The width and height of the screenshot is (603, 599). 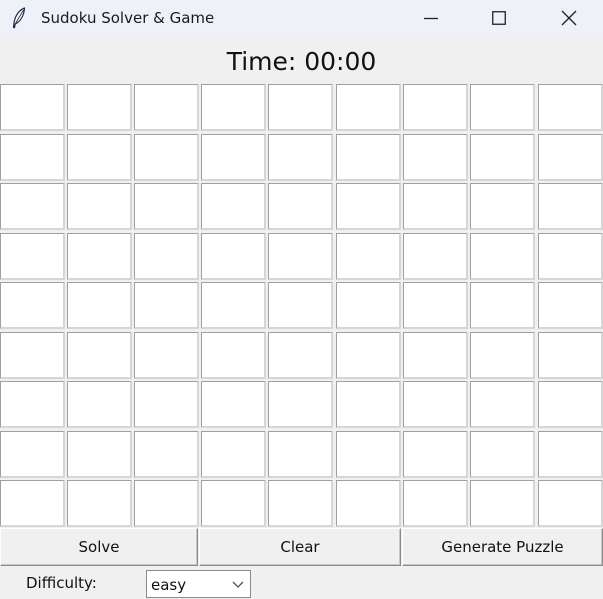 I want to click on minimize-icon, so click(x=431, y=18).